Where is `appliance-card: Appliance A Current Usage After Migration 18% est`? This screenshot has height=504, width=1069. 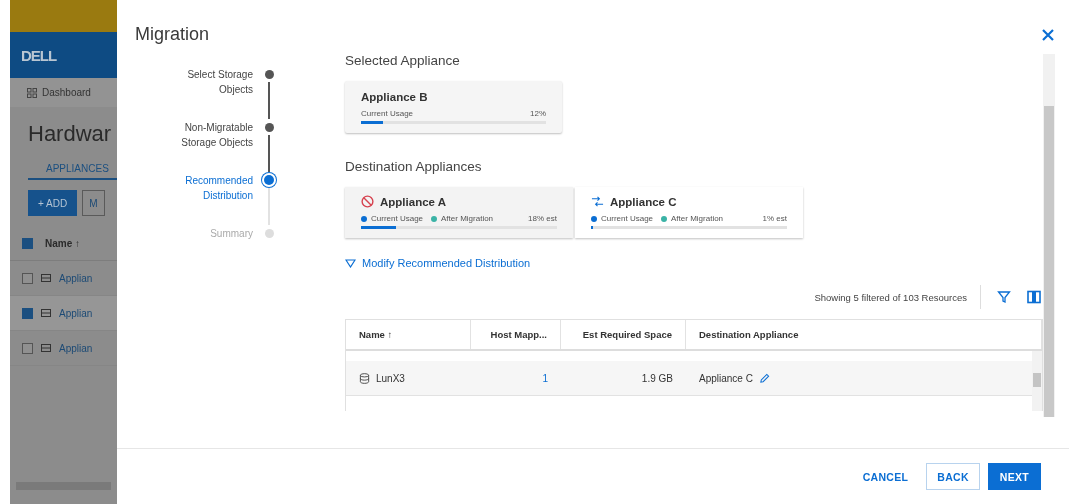 appliance-card: Appliance A Current Usage After Migration 18% est is located at coordinates (459, 212).